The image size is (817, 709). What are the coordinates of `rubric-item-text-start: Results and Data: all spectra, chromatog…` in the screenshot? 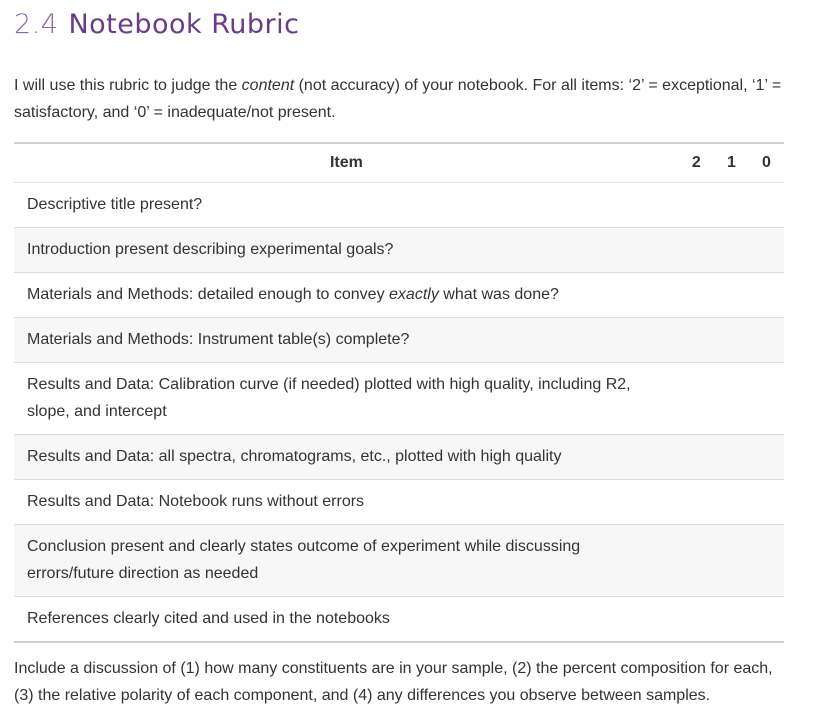 It's located at (294, 456).